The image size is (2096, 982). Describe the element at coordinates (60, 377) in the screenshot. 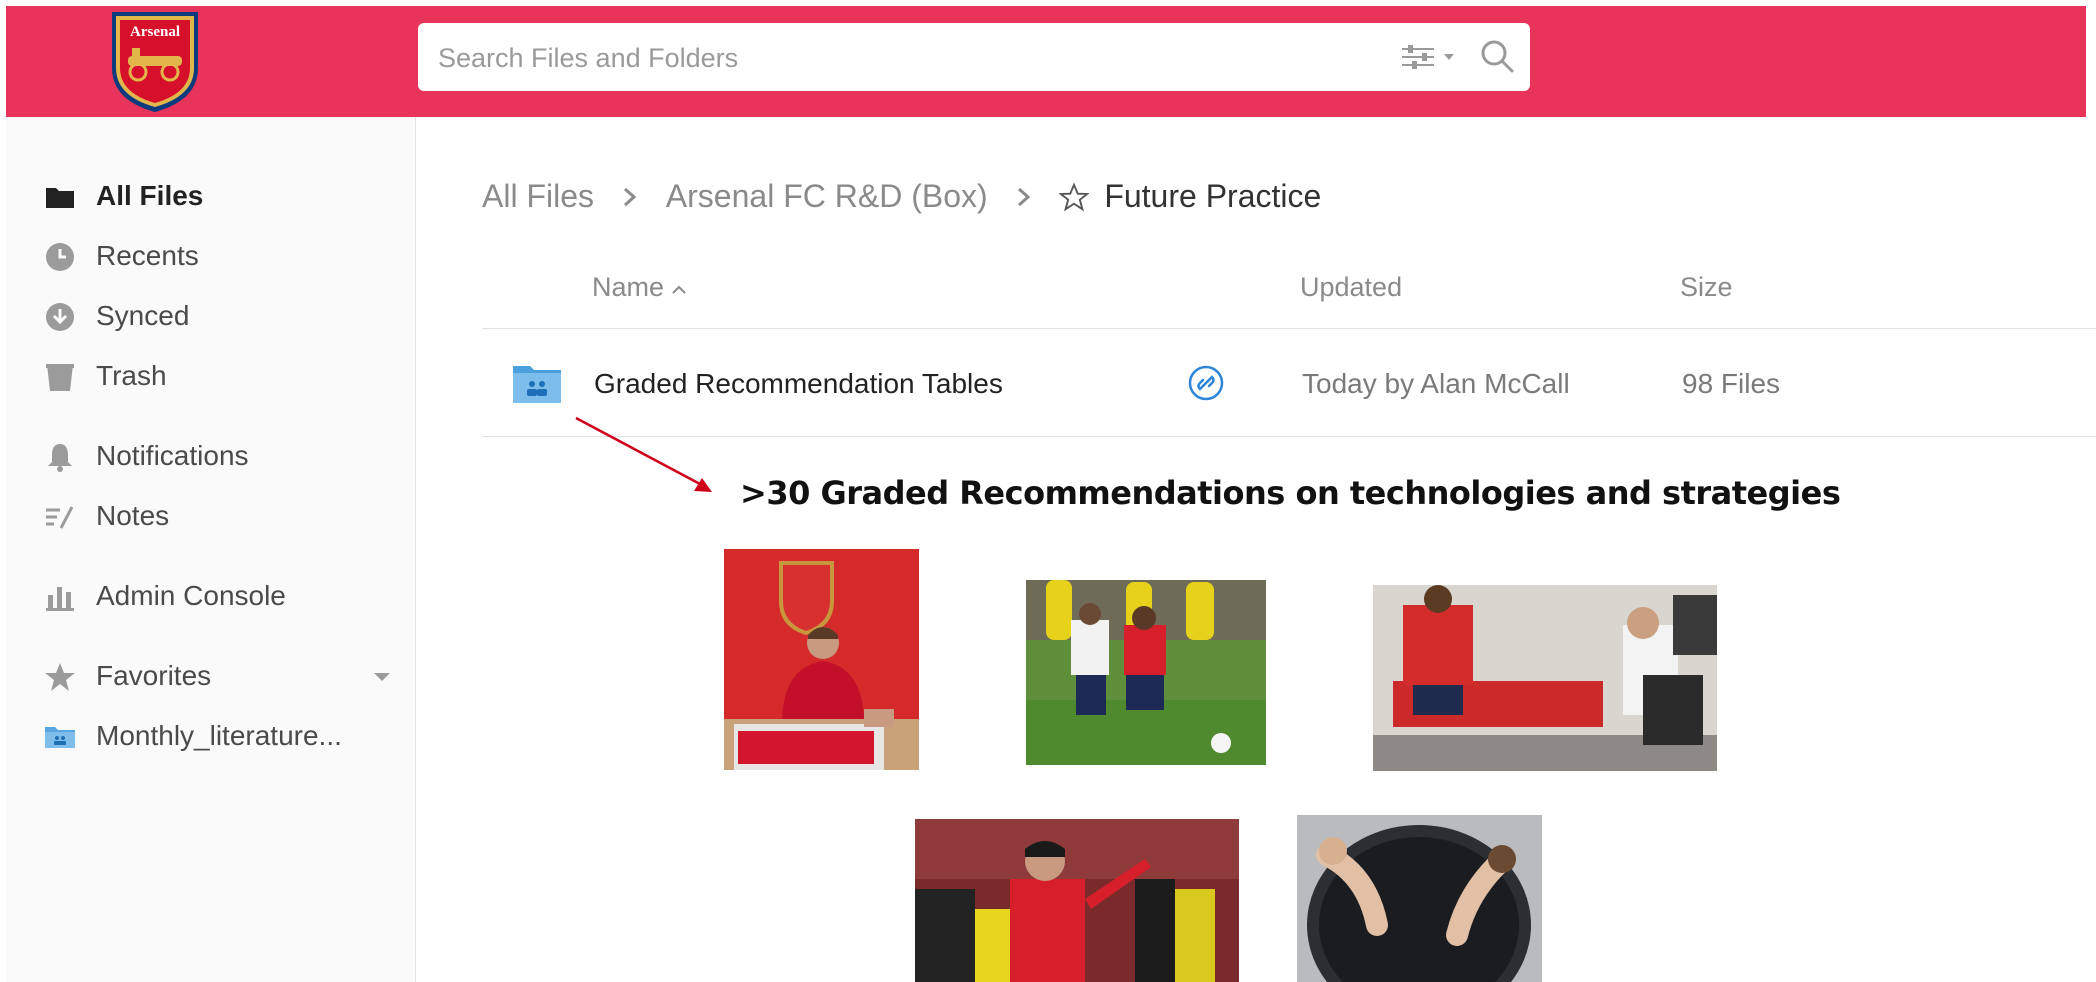

I see `trash-icon` at that location.